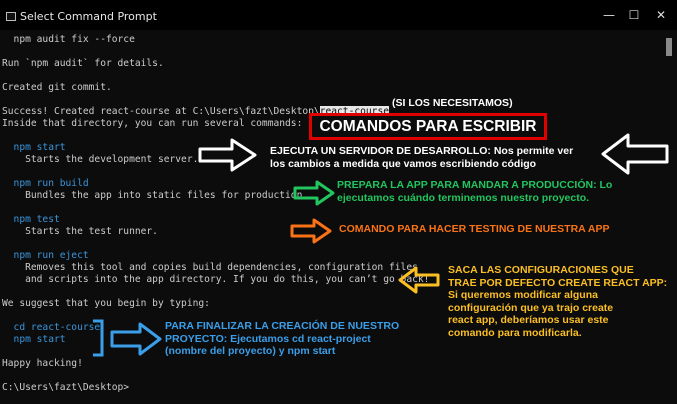 The width and height of the screenshot is (677, 404). What do you see at coordinates (68, 39) in the screenshot?
I see `terminal-line: npm audit fix --force` at bounding box center [68, 39].